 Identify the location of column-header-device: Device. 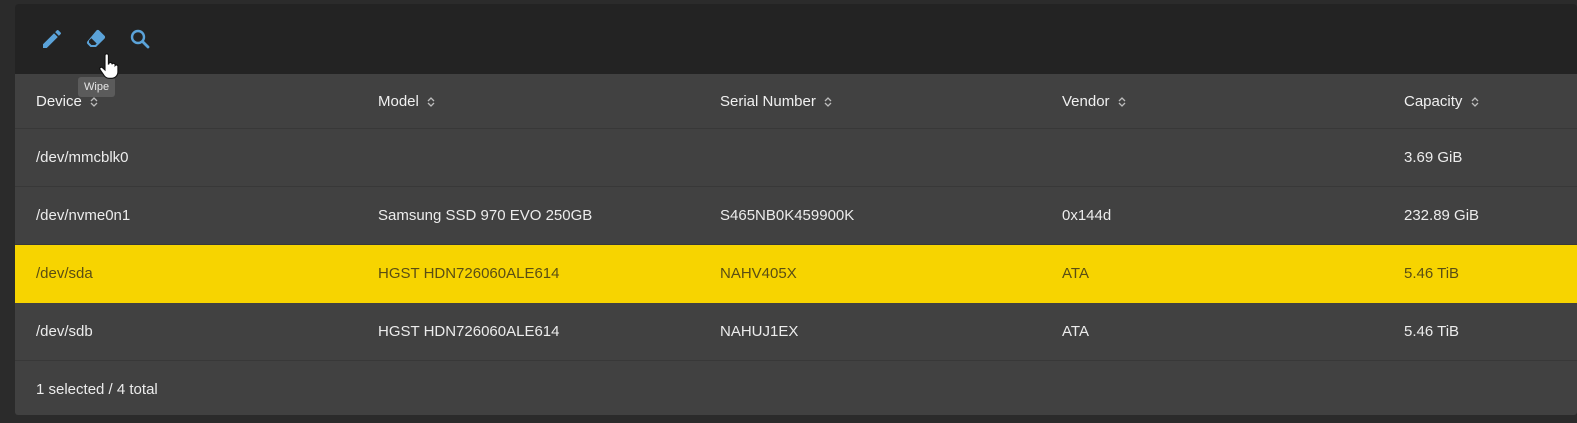
(186, 101).